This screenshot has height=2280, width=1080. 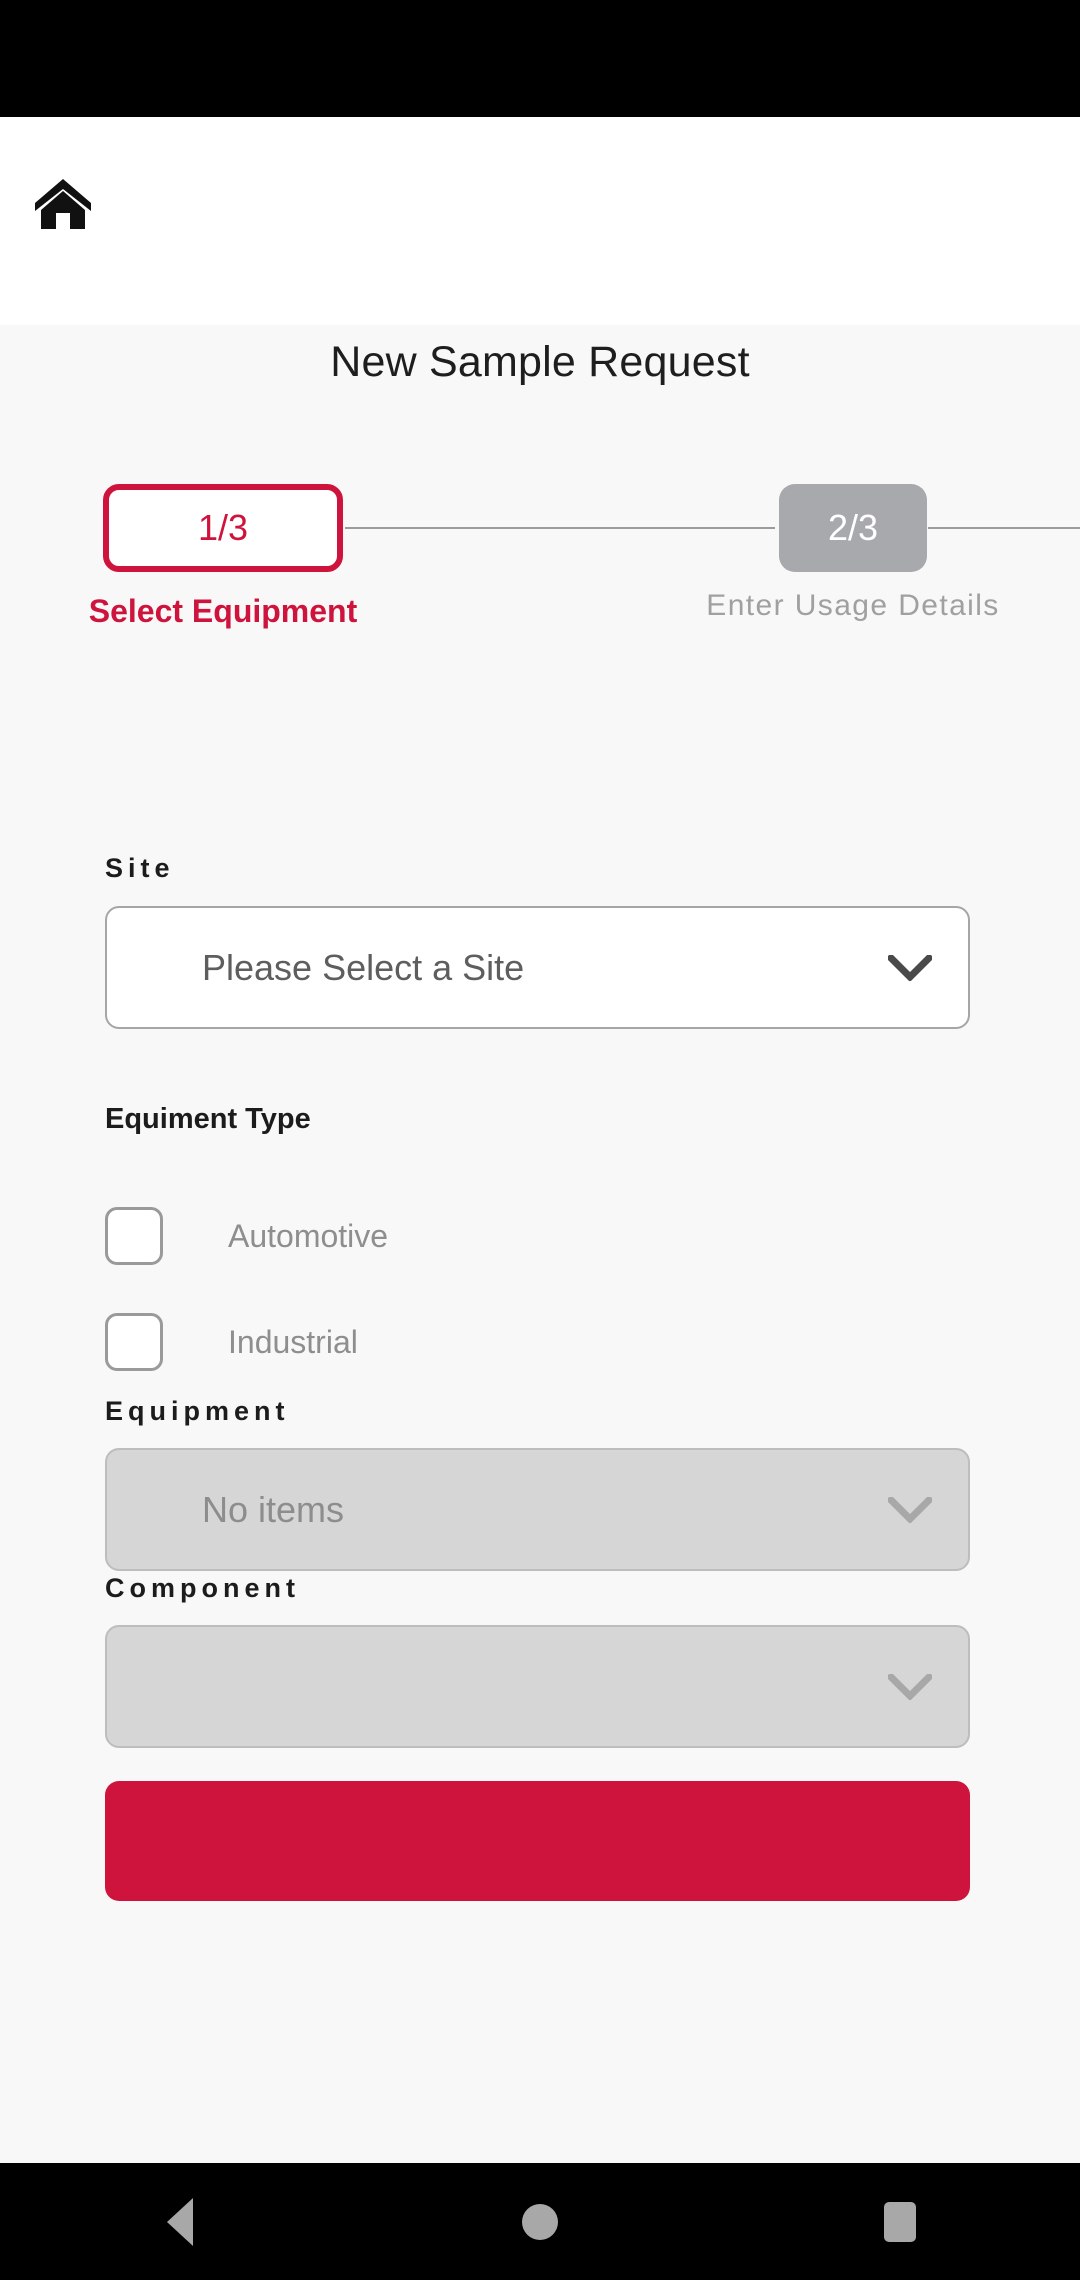 I want to click on stepper-badge-step-1-text: 1/3, so click(x=223, y=527).